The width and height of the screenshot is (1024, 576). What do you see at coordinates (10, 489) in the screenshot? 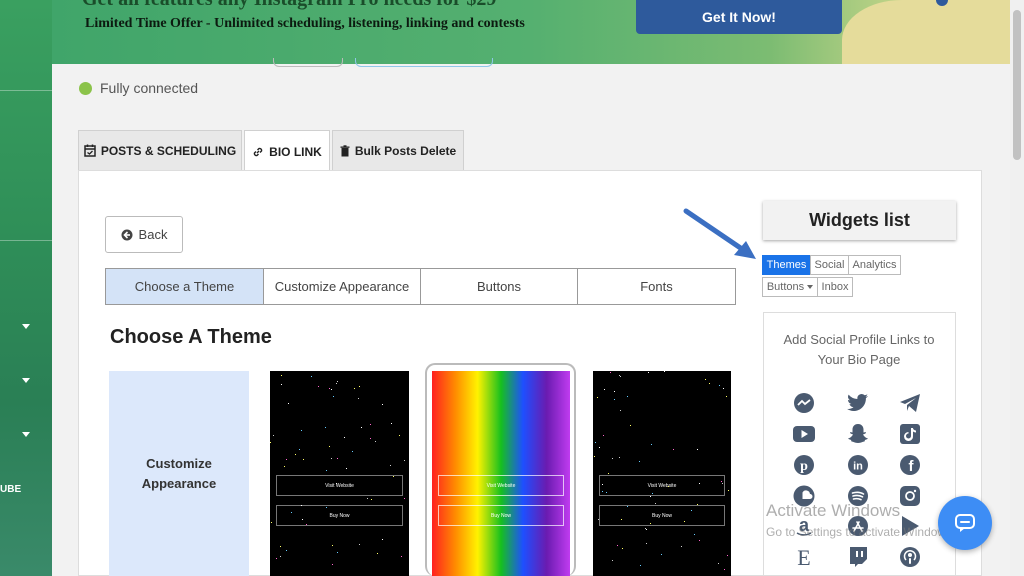
I see `sidebar-item-youtube-label: UBE` at bounding box center [10, 489].